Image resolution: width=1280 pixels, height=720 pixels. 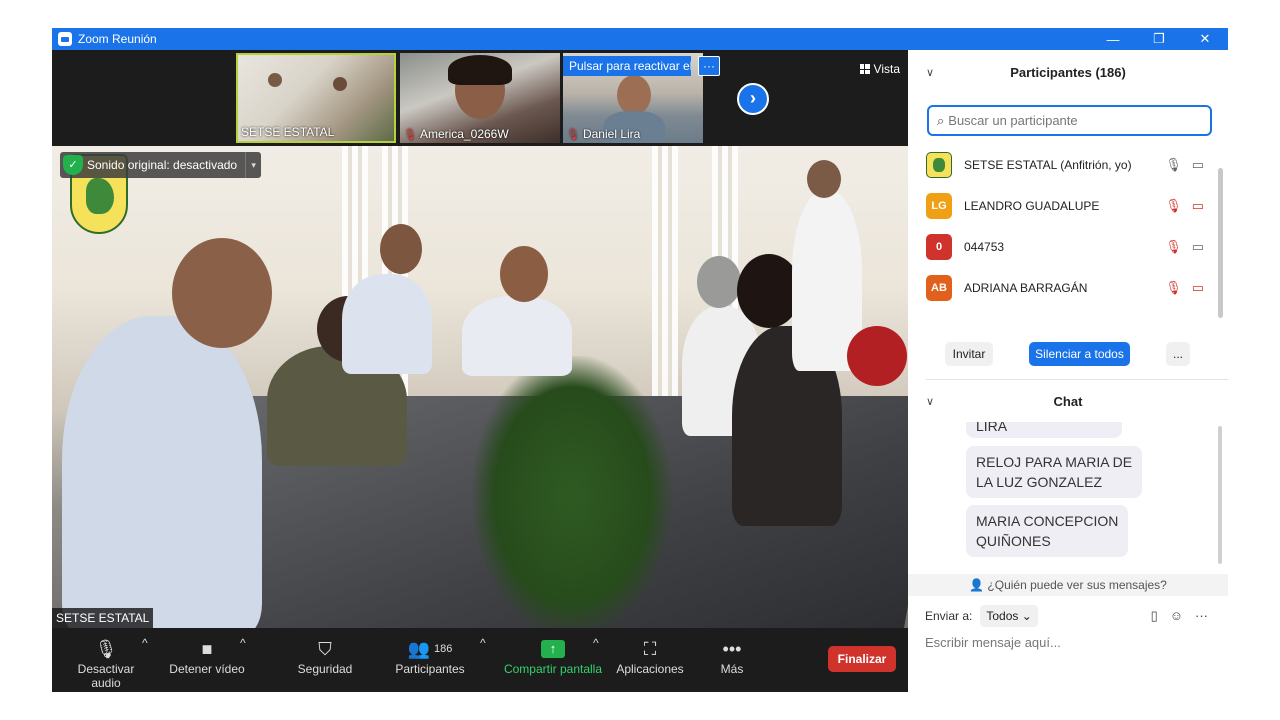 I want to click on chevron-down-icon: ⌄, so click(x=1026, y=616).